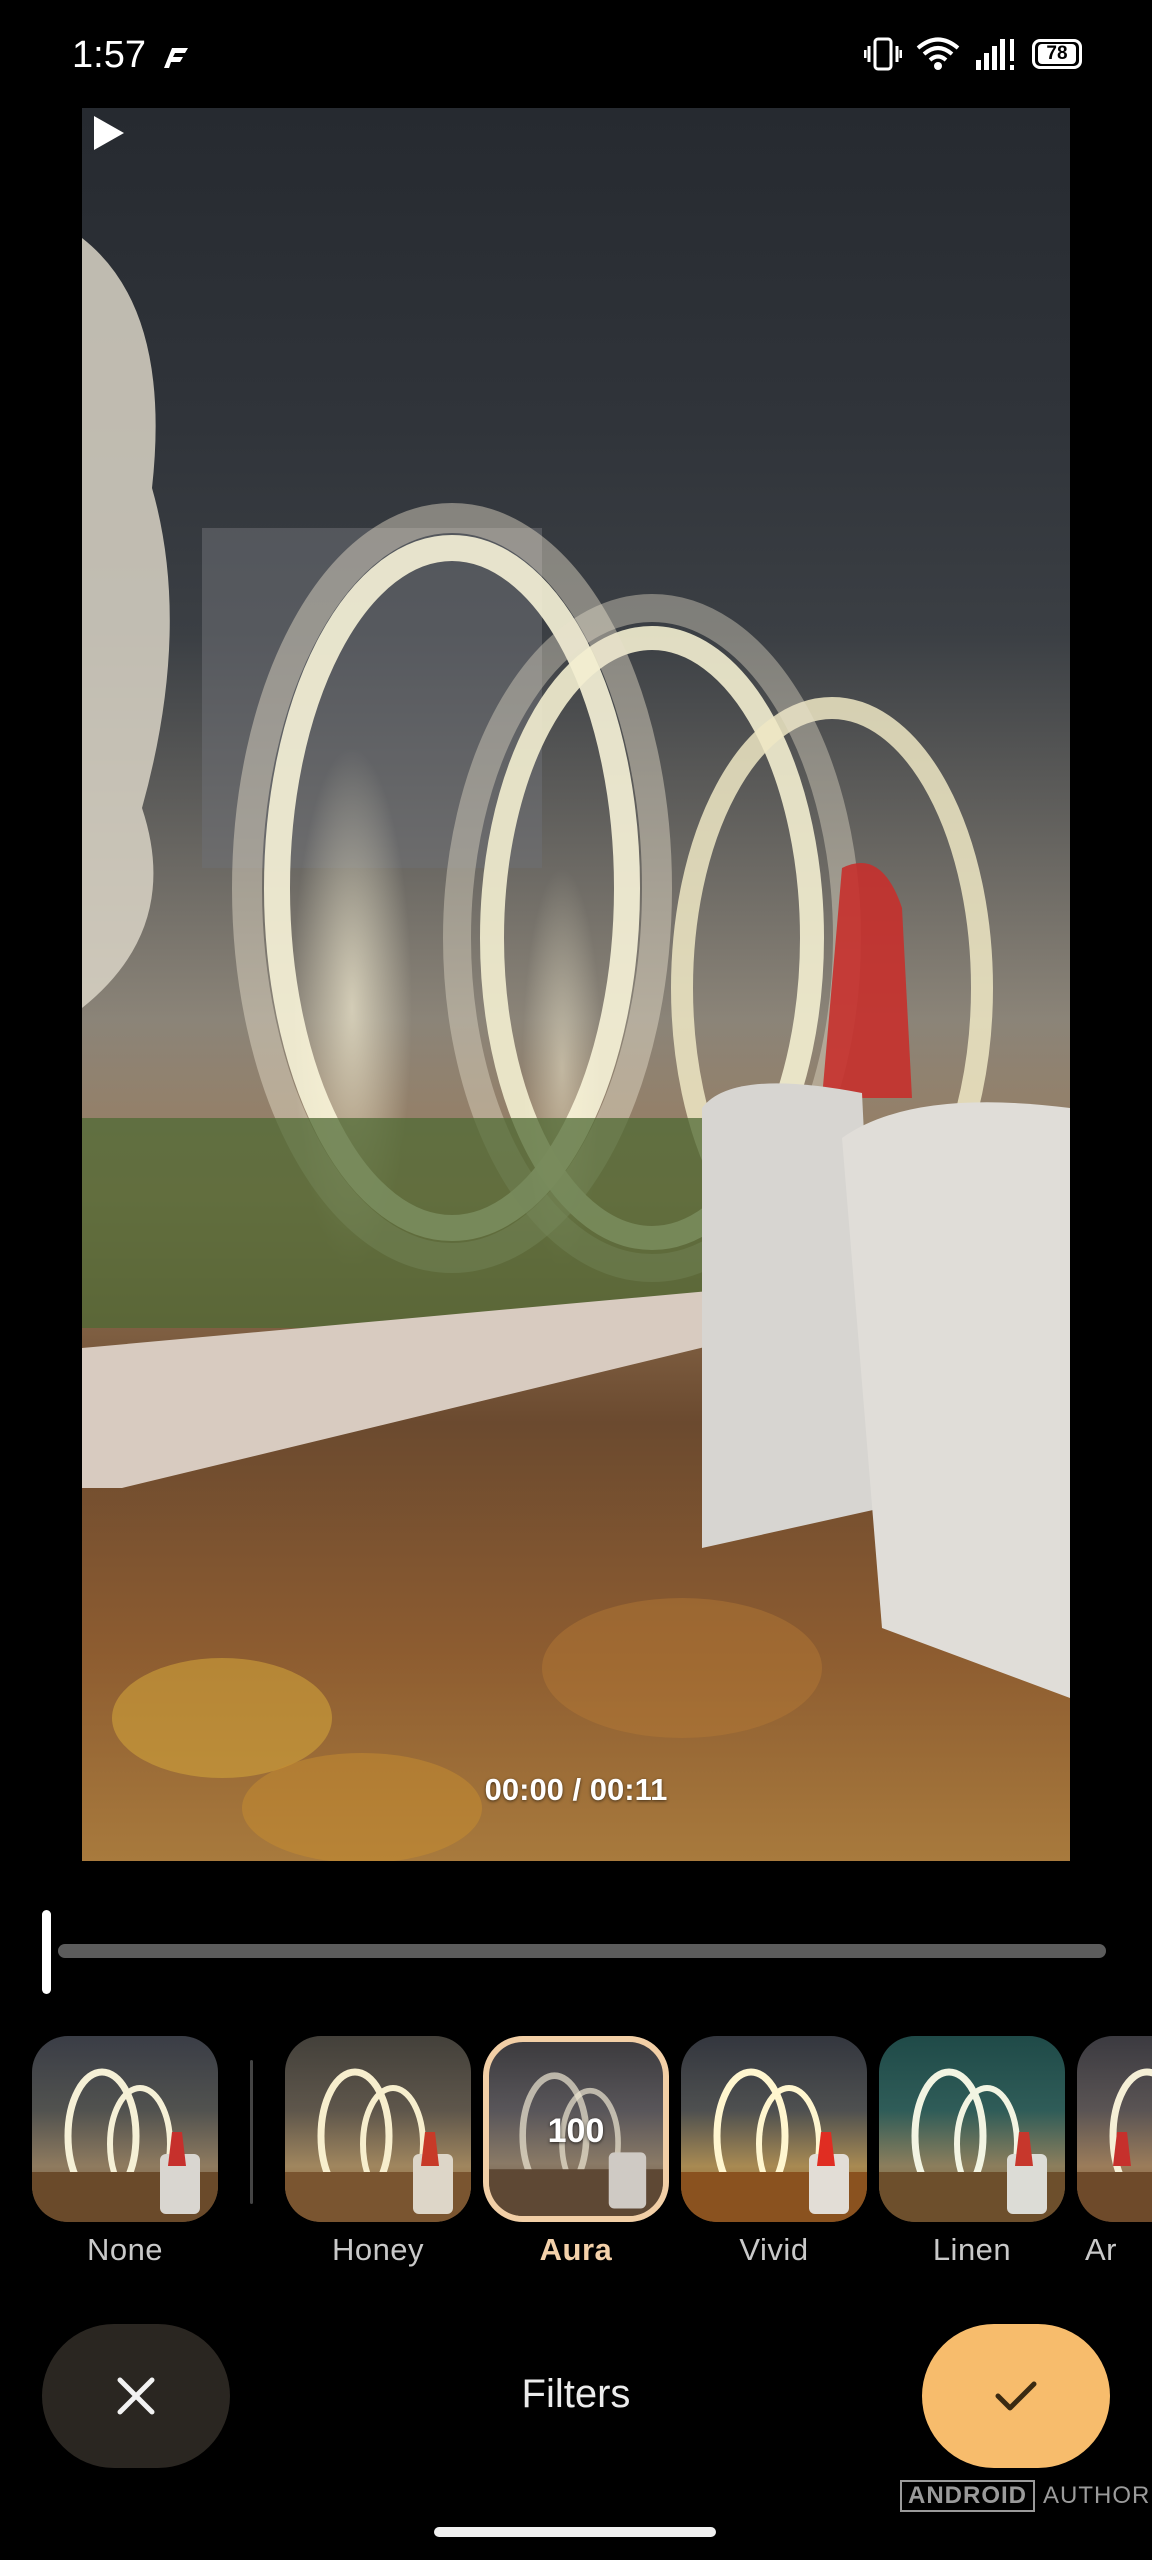 The width and height of the screenshot is (1152, 2560). I want to click on battery-level: 78, so click(1057, 54).